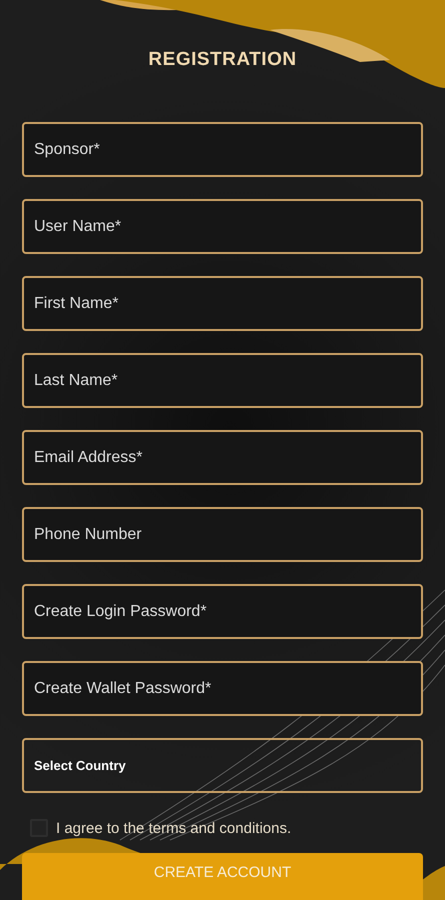  What do you see at coordinates (222, 688) in the screenshot?
I see `input-field: Create Wallet Password*` at bounding box center [222, 688].